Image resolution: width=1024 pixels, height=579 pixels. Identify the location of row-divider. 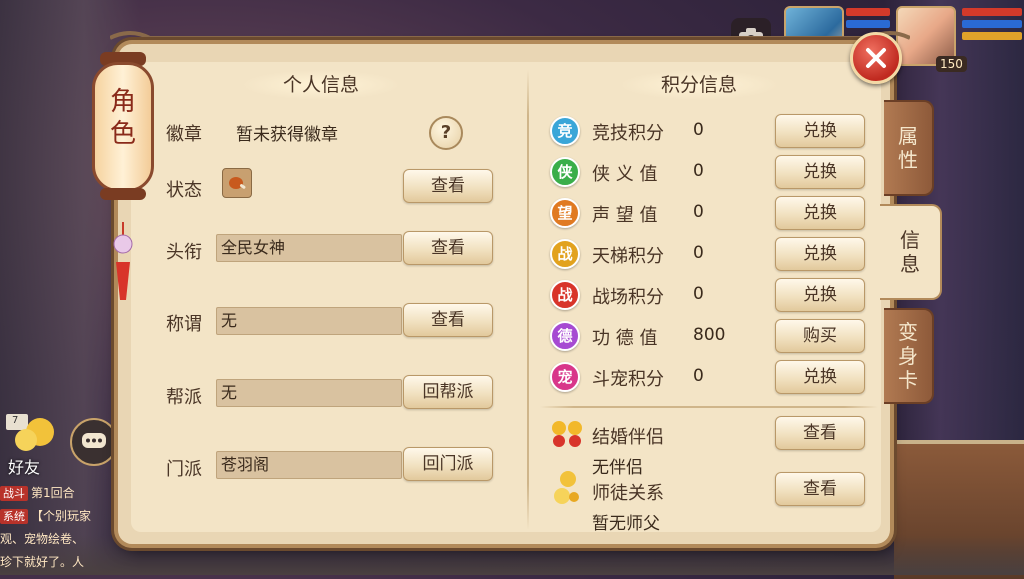
(709, 407).